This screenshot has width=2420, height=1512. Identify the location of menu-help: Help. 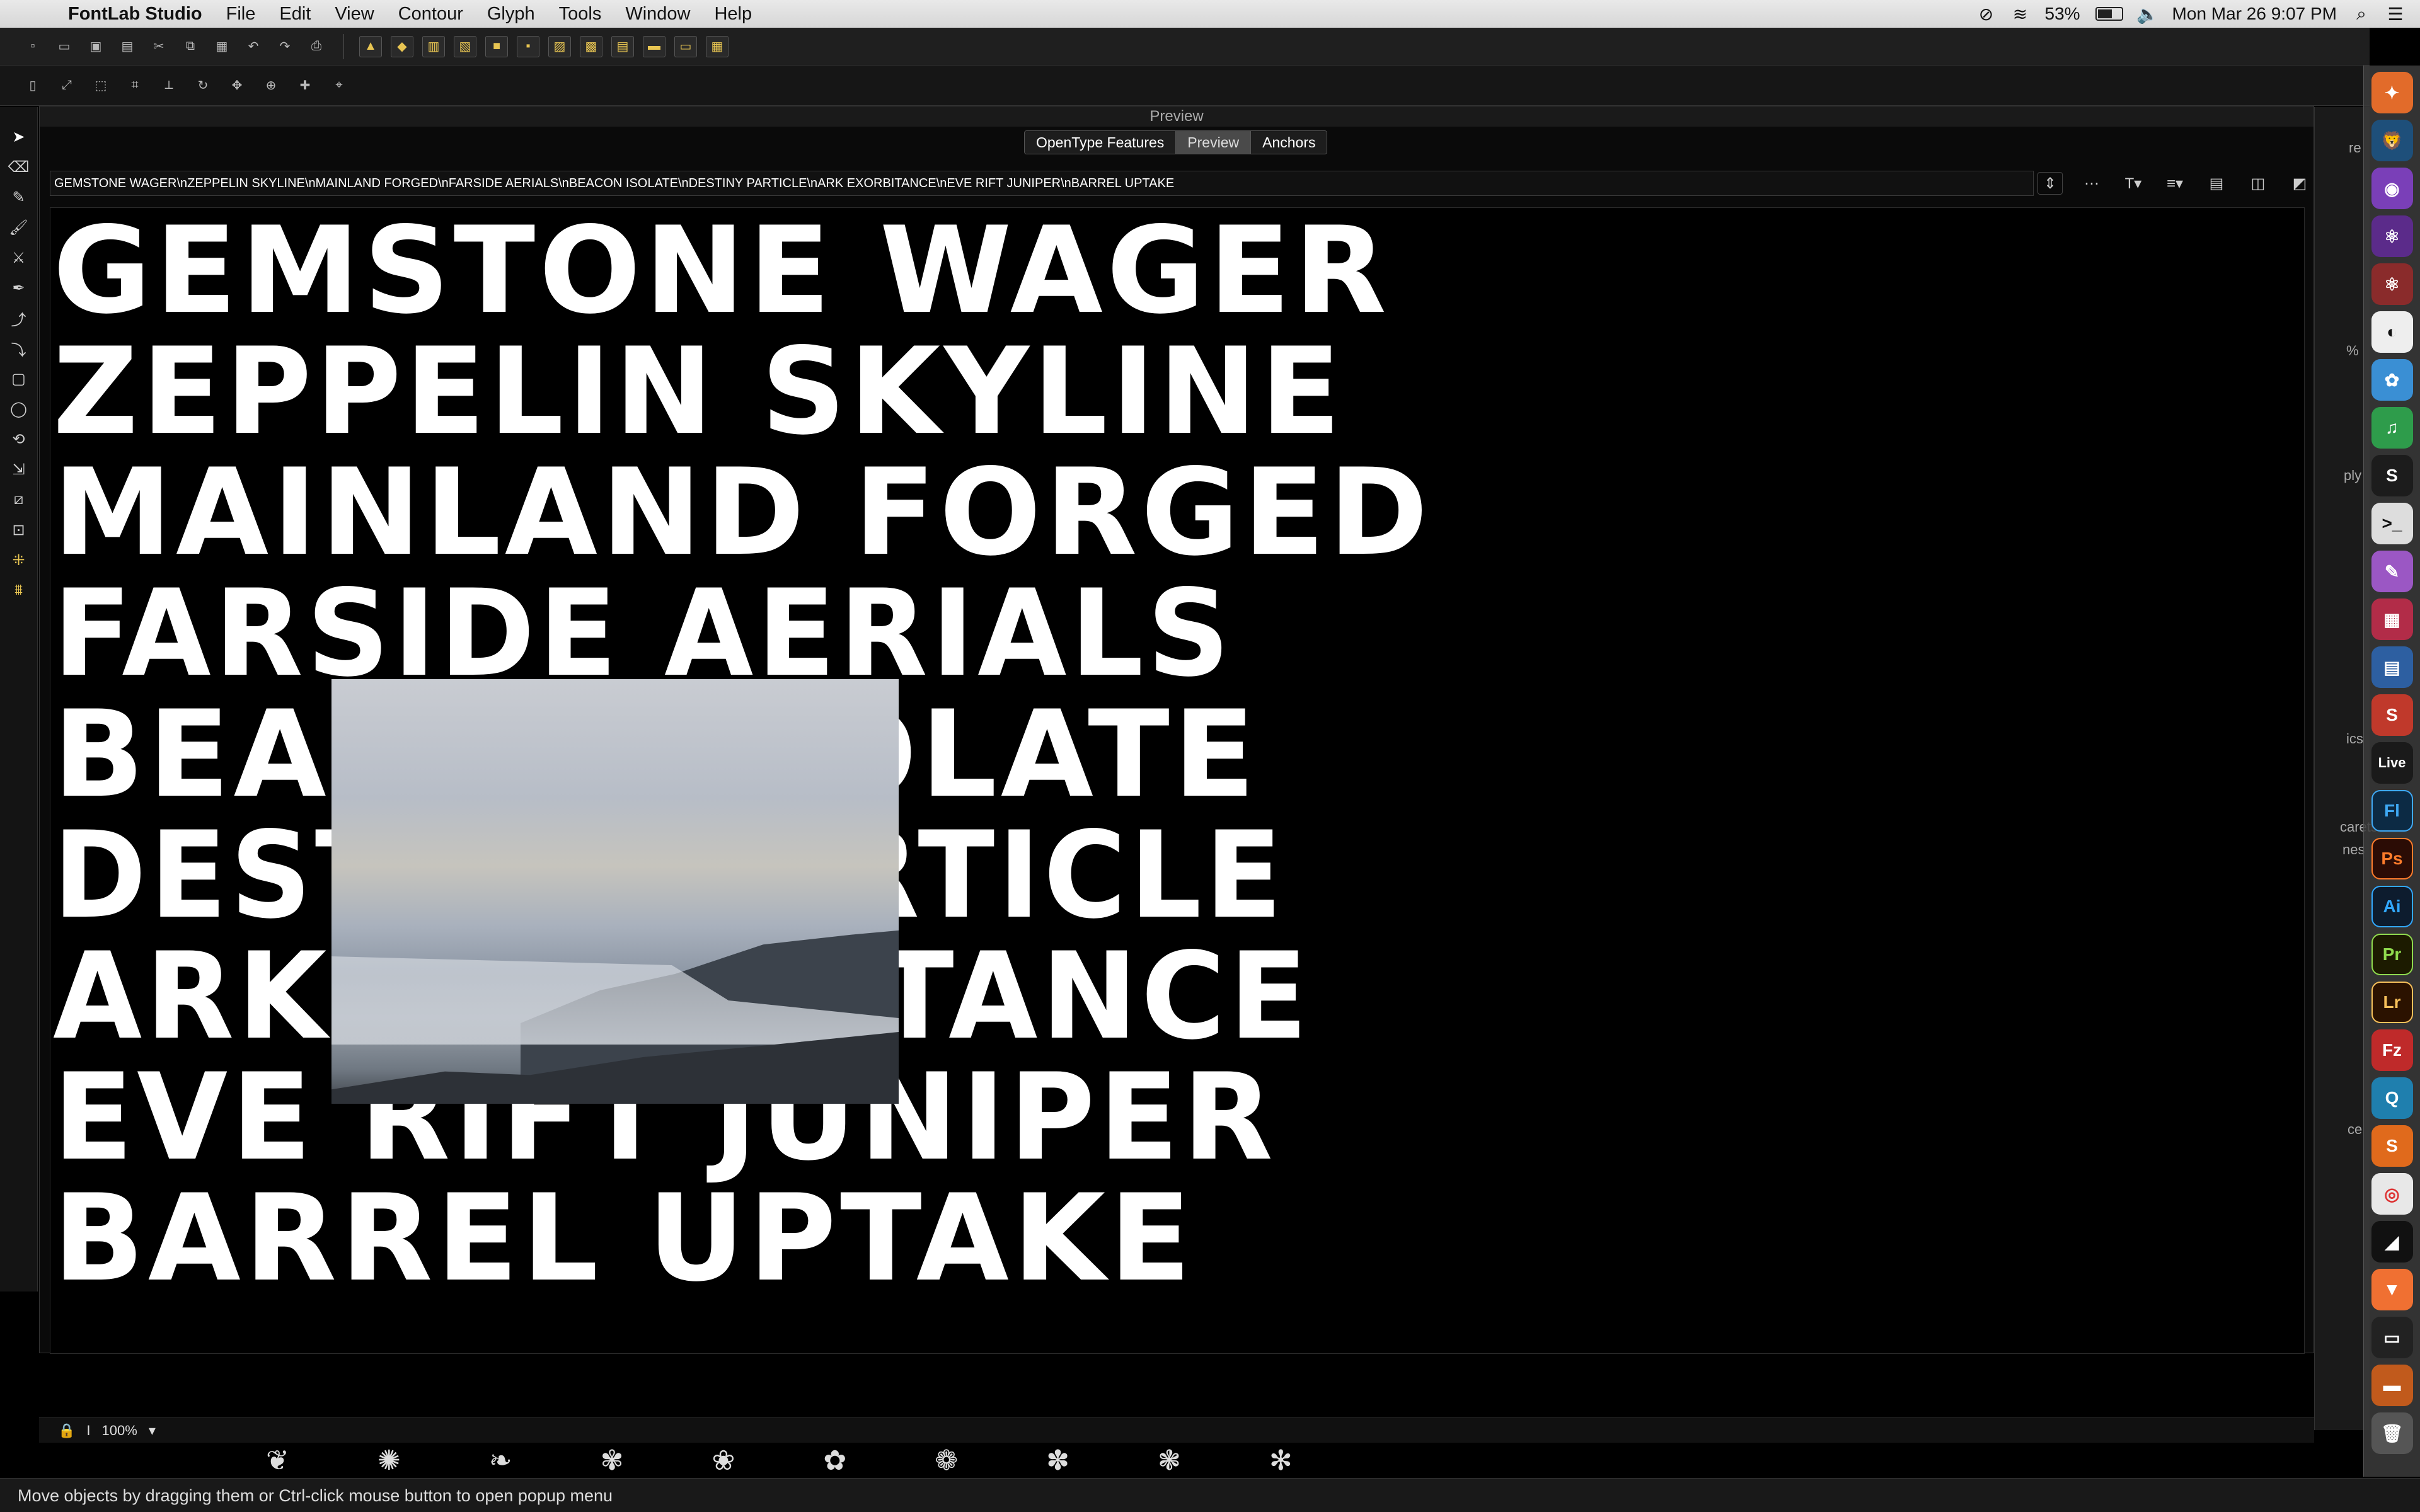
(733, 14).